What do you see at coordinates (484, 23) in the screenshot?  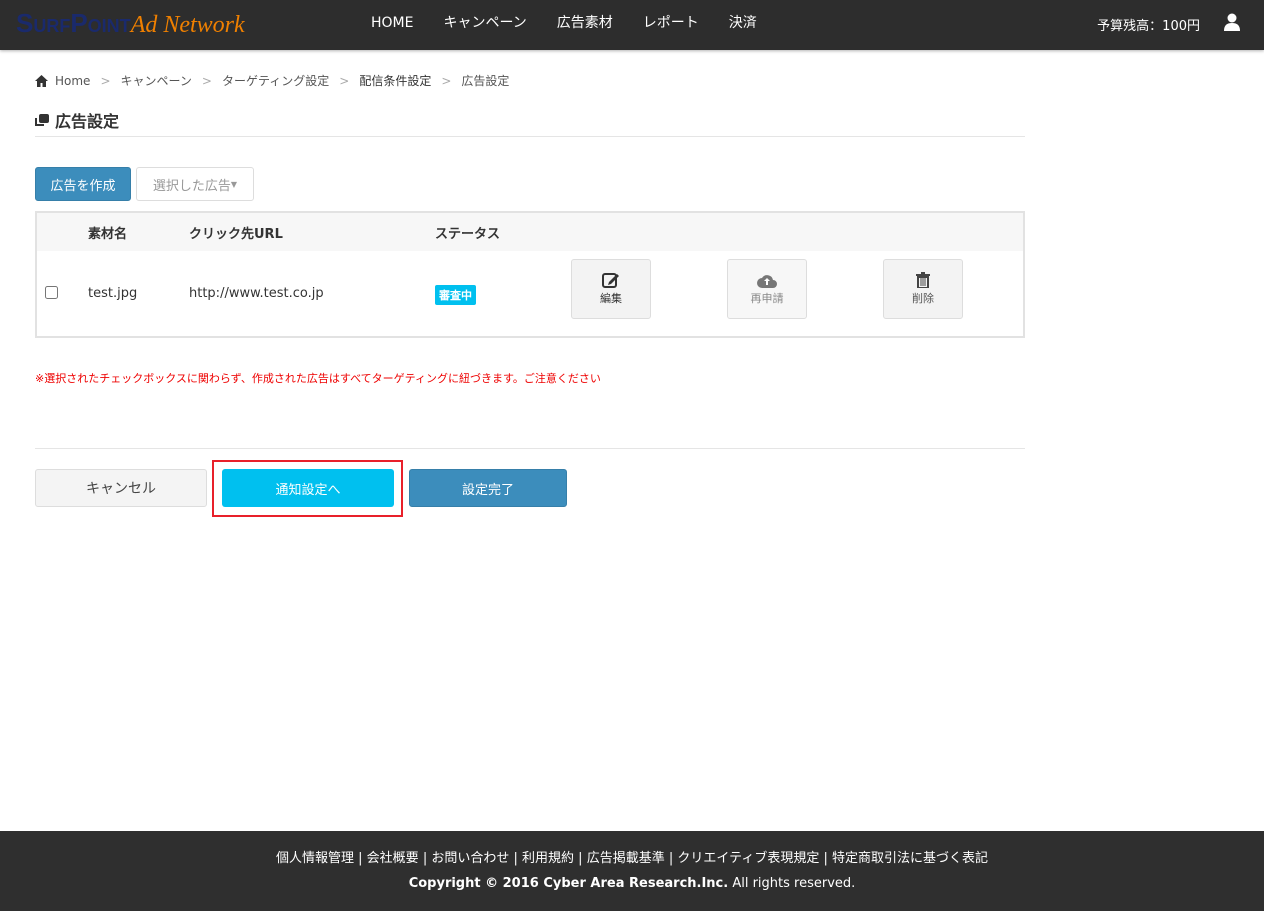 I see `menu-campaign: キャンペーン` at bounding box center [484, 23].